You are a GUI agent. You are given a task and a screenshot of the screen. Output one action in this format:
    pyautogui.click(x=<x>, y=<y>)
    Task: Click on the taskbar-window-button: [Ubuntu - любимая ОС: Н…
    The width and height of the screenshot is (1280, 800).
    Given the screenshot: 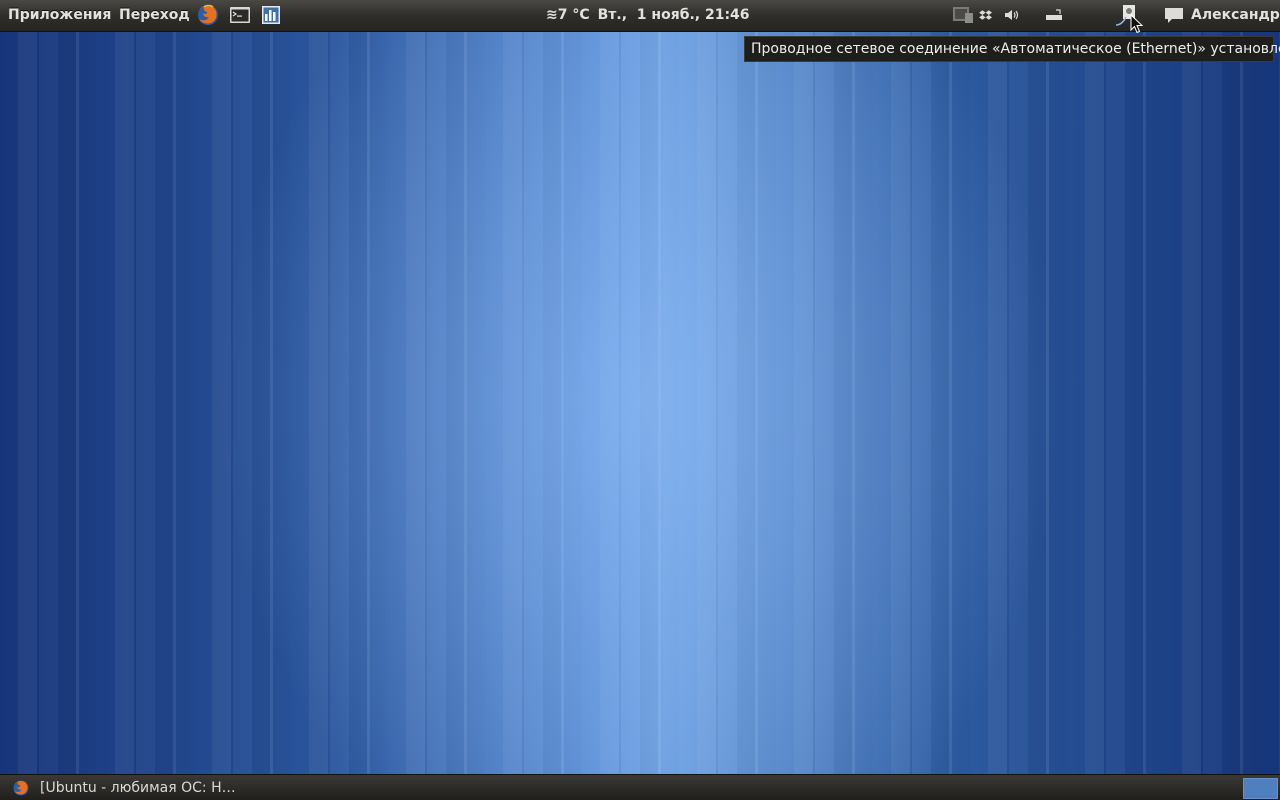 What is the action you would take?
    pyautogui.click(x=127, y=788)
    